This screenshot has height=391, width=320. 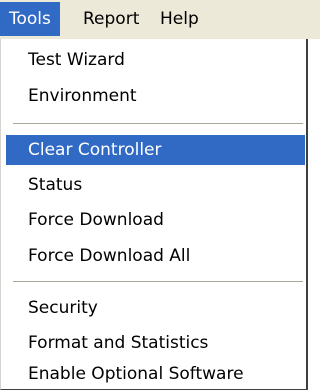 I want to click on menu-item-environment: Environment, so click(x=155, y=96).